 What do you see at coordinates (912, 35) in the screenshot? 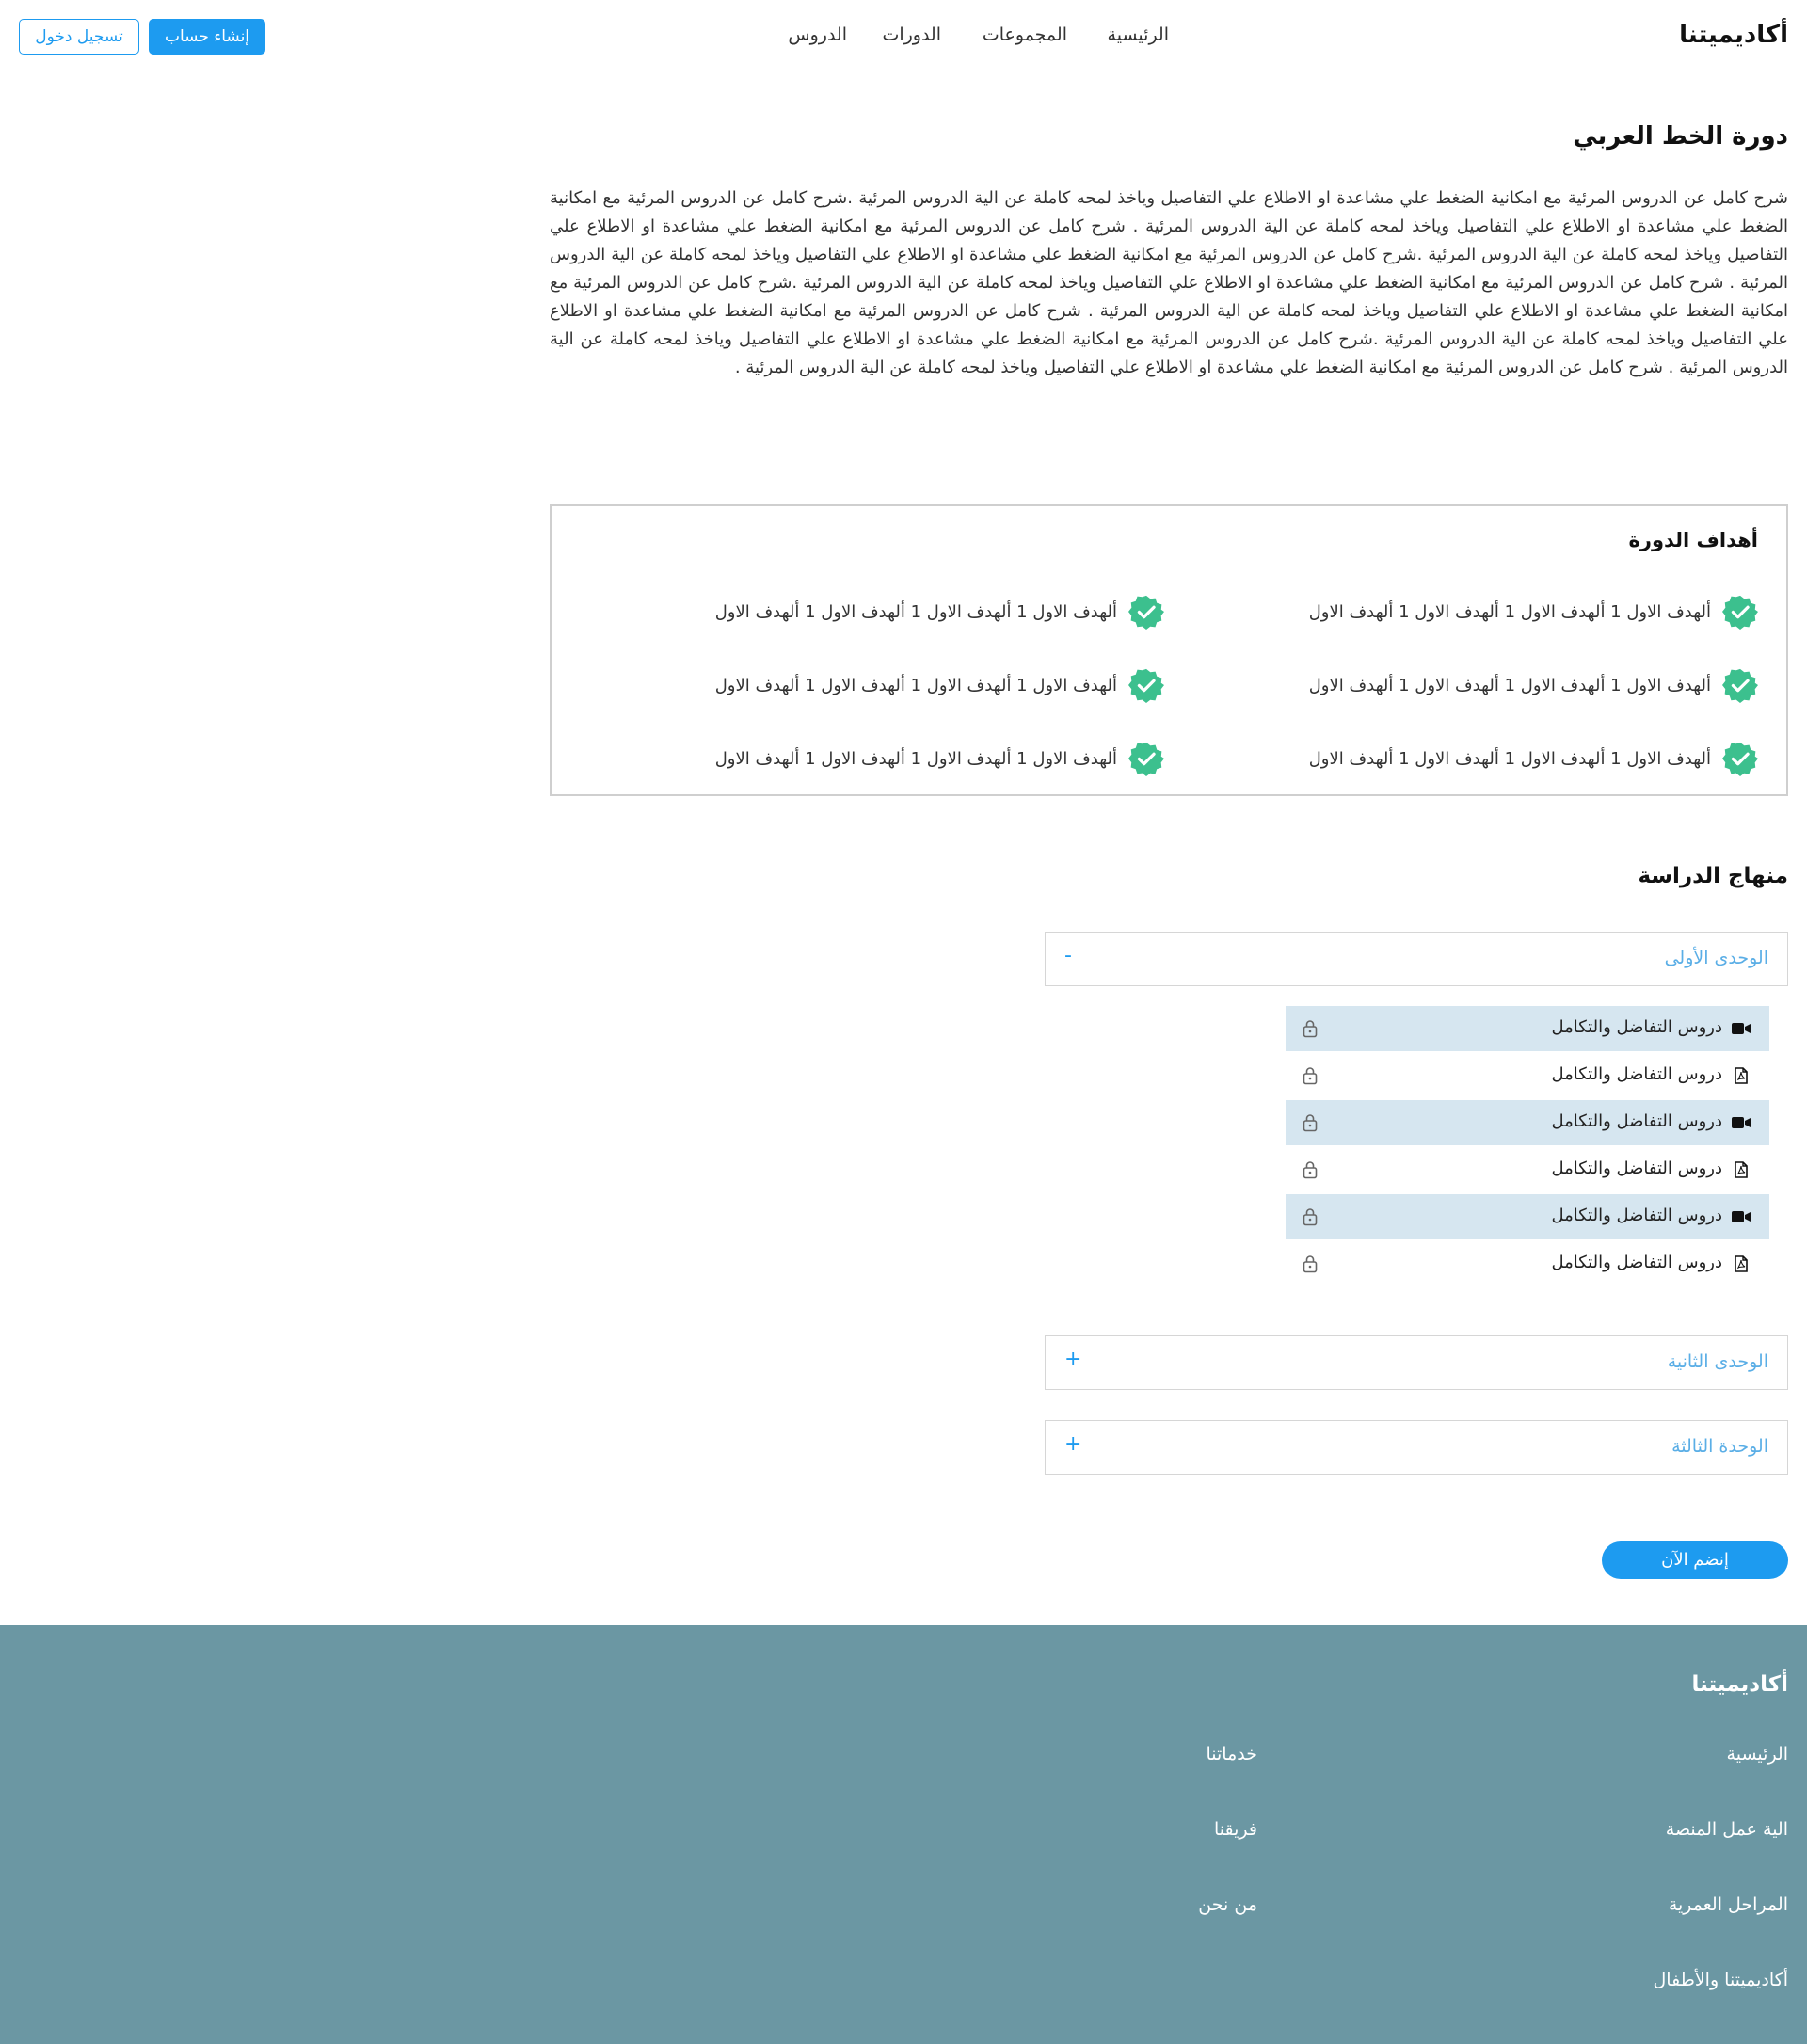
I see `nav-item-courses: الدورات` at bounding box center [912, 35].